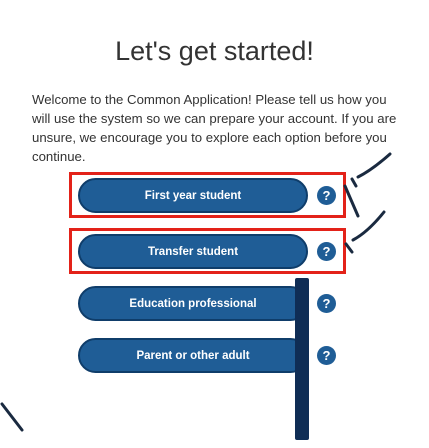 The height and width of the screenshot is (448, 429). I want to click on checkmark-stroke-icon, so click(374, 165).